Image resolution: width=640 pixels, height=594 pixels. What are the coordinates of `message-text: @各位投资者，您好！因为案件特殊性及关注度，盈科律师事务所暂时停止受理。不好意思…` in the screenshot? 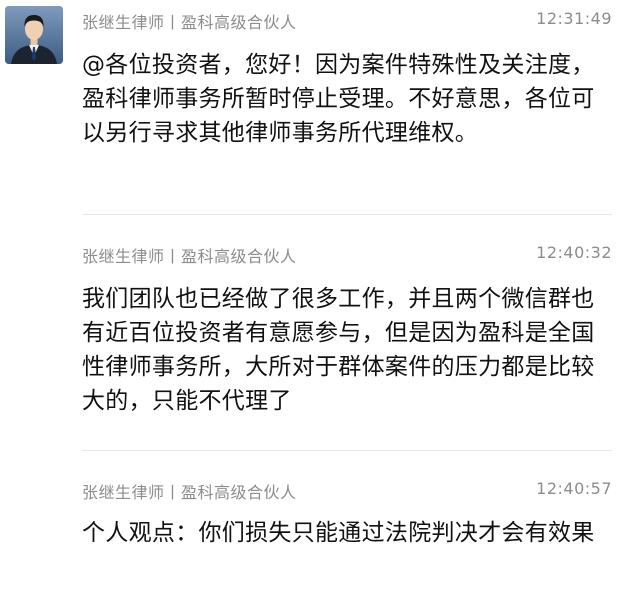 It's located at (338, 99).